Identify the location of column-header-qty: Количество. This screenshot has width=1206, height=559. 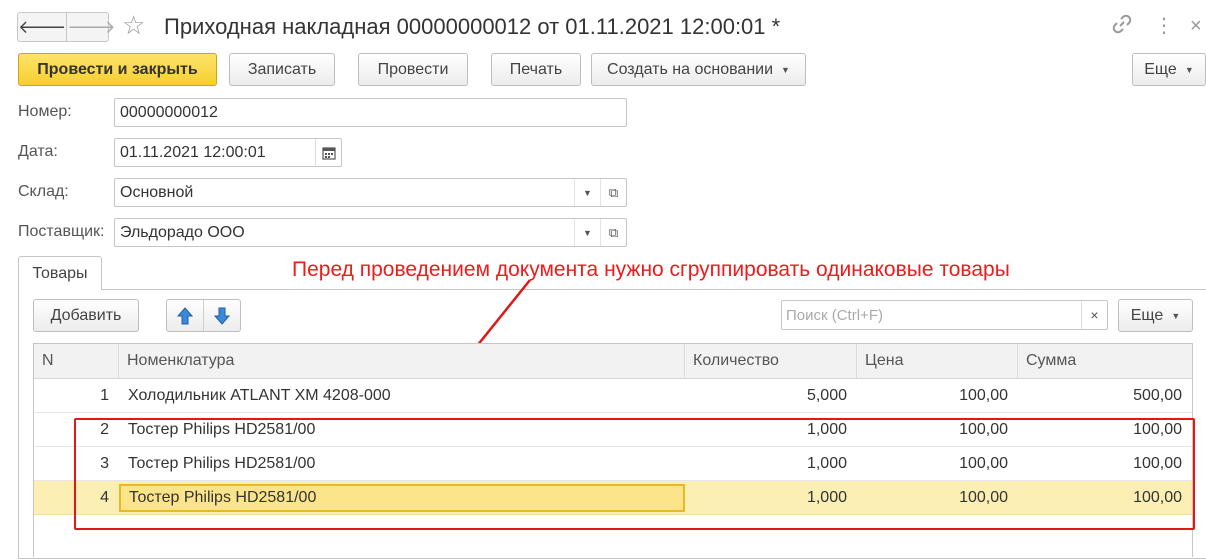
(771, 361).